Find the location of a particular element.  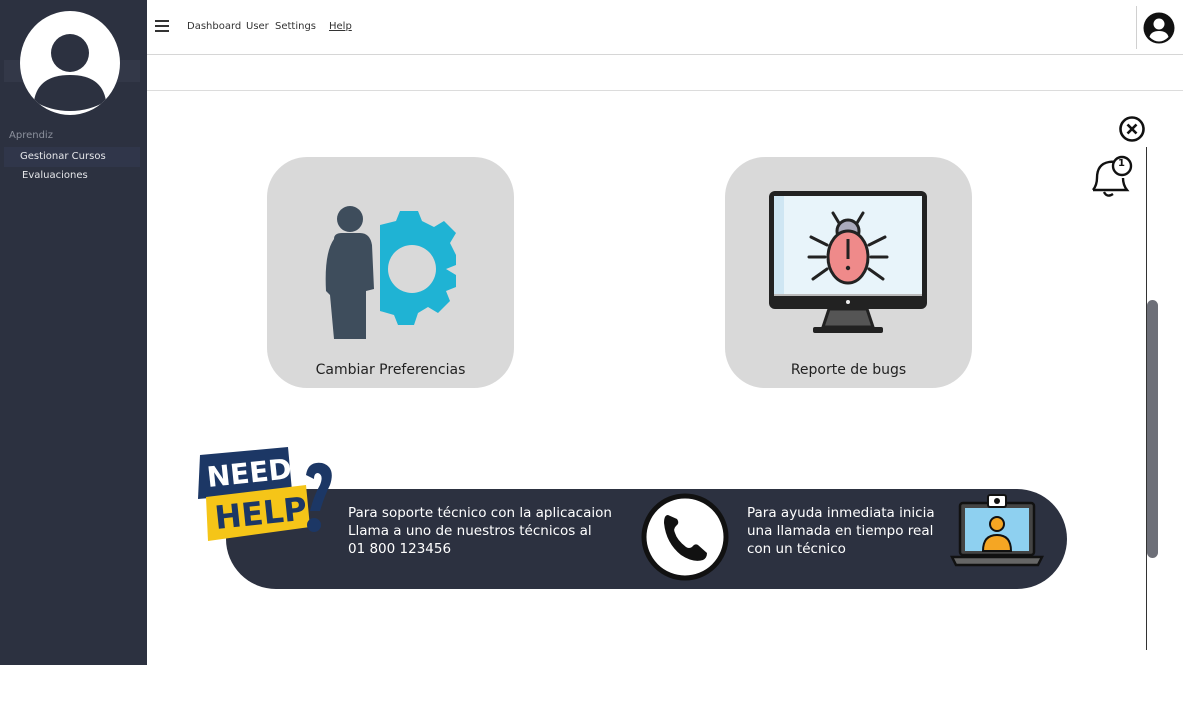

laptop-video-call-icon is located at coordinates (997, 530).